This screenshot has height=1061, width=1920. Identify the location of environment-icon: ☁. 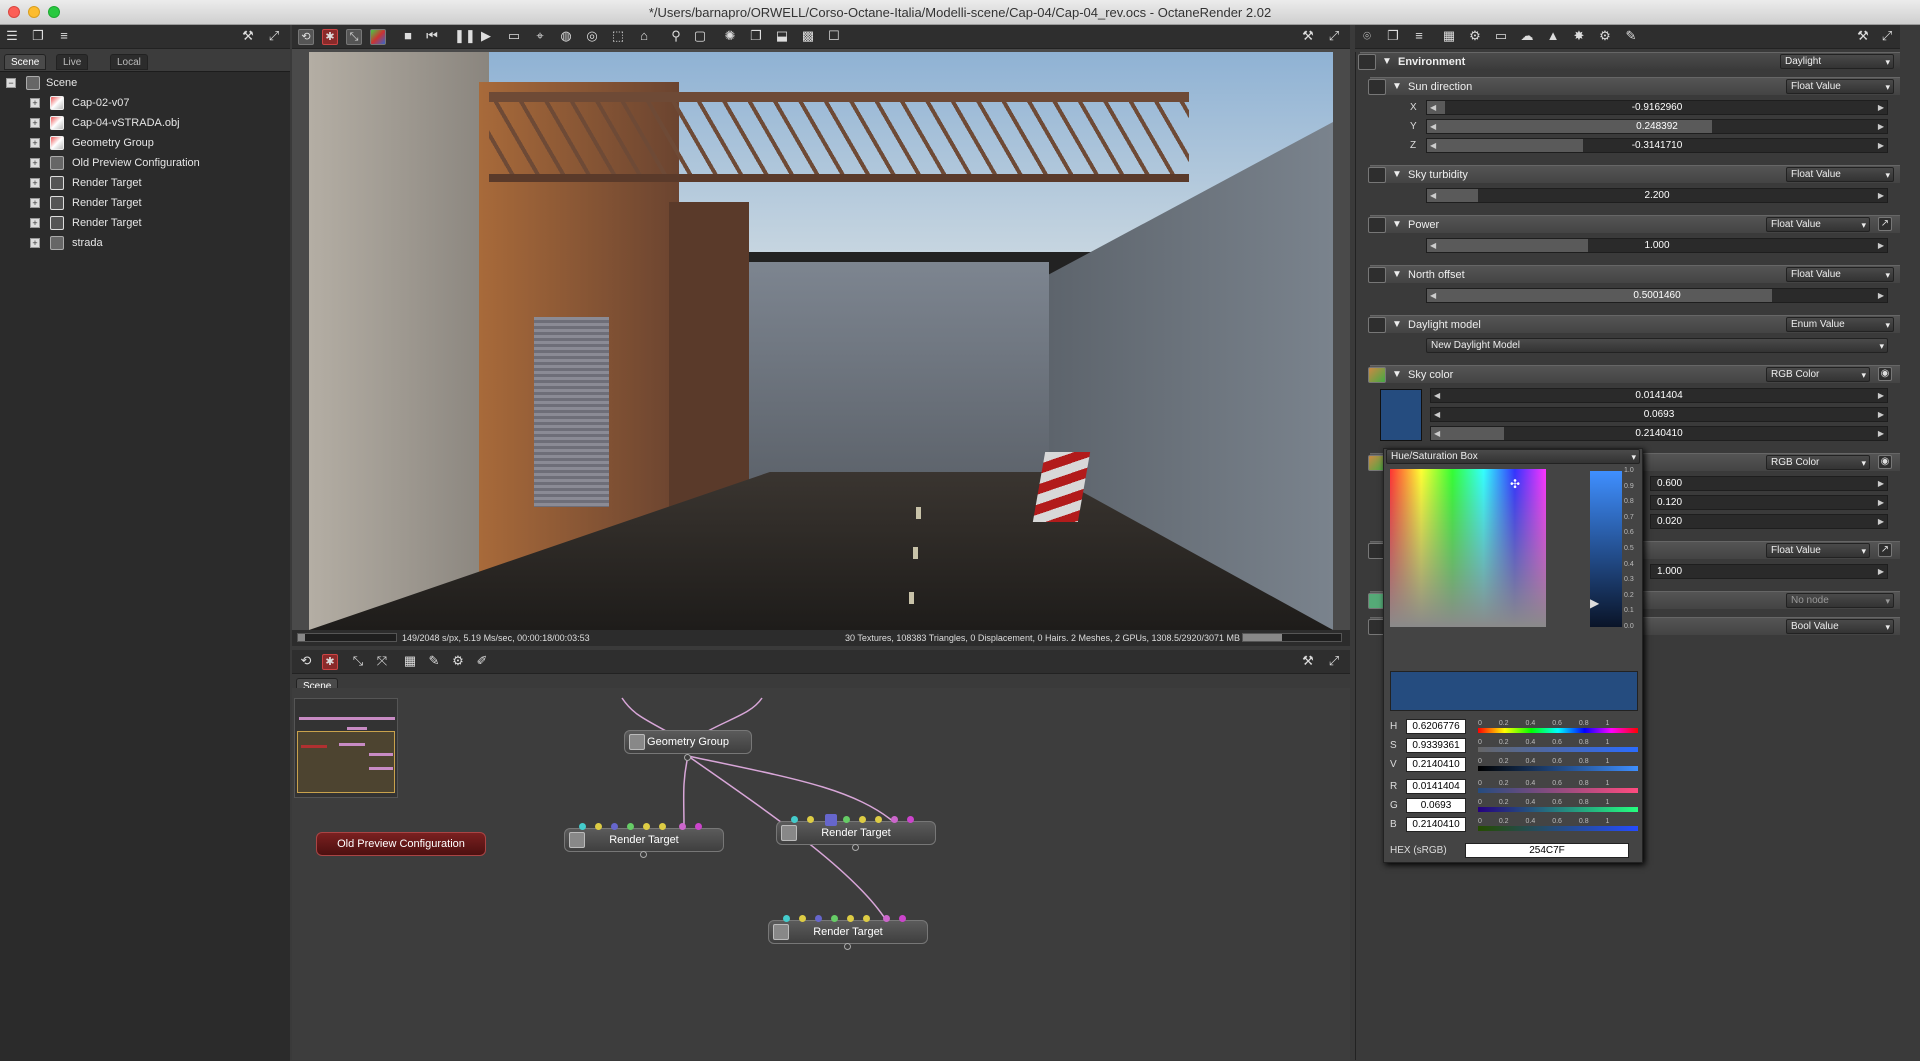
(1527, 37).